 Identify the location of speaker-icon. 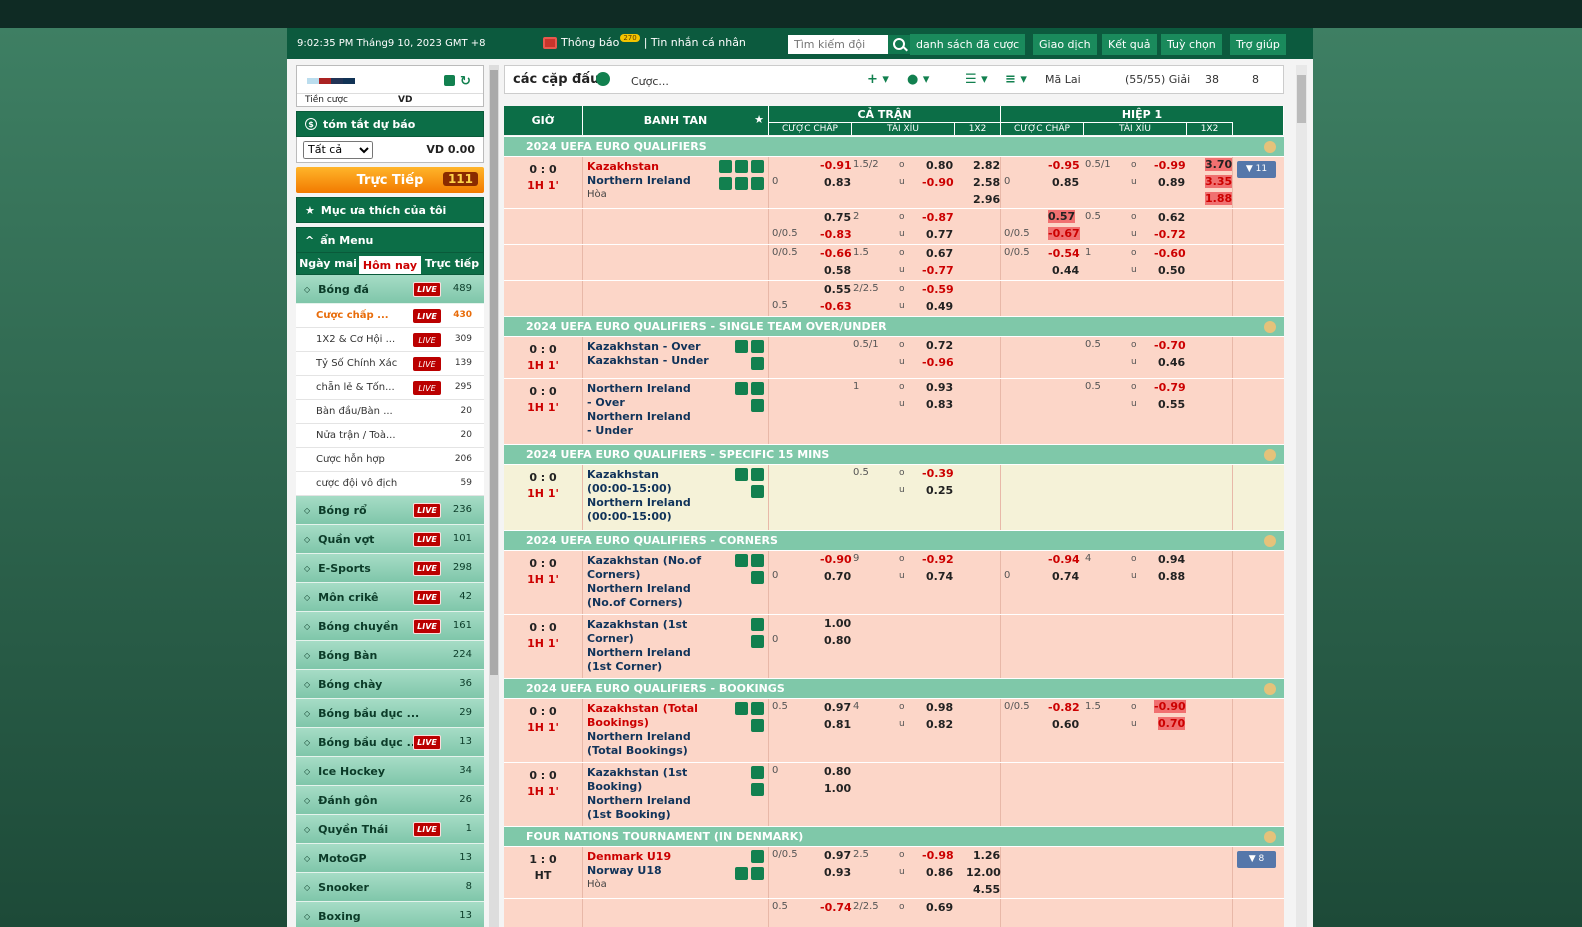
(603, 79).